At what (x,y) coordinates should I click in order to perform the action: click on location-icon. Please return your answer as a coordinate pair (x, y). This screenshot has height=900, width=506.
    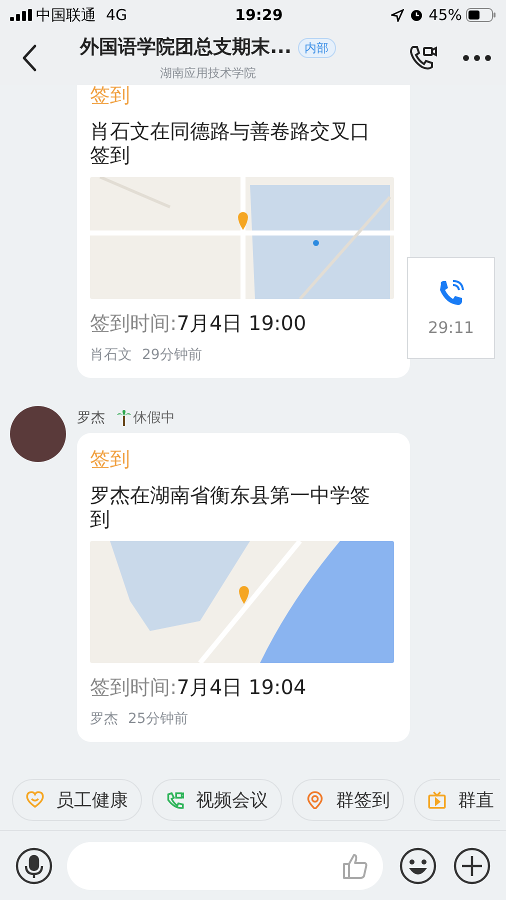
    Looking at the image, I should click on (397, 15).